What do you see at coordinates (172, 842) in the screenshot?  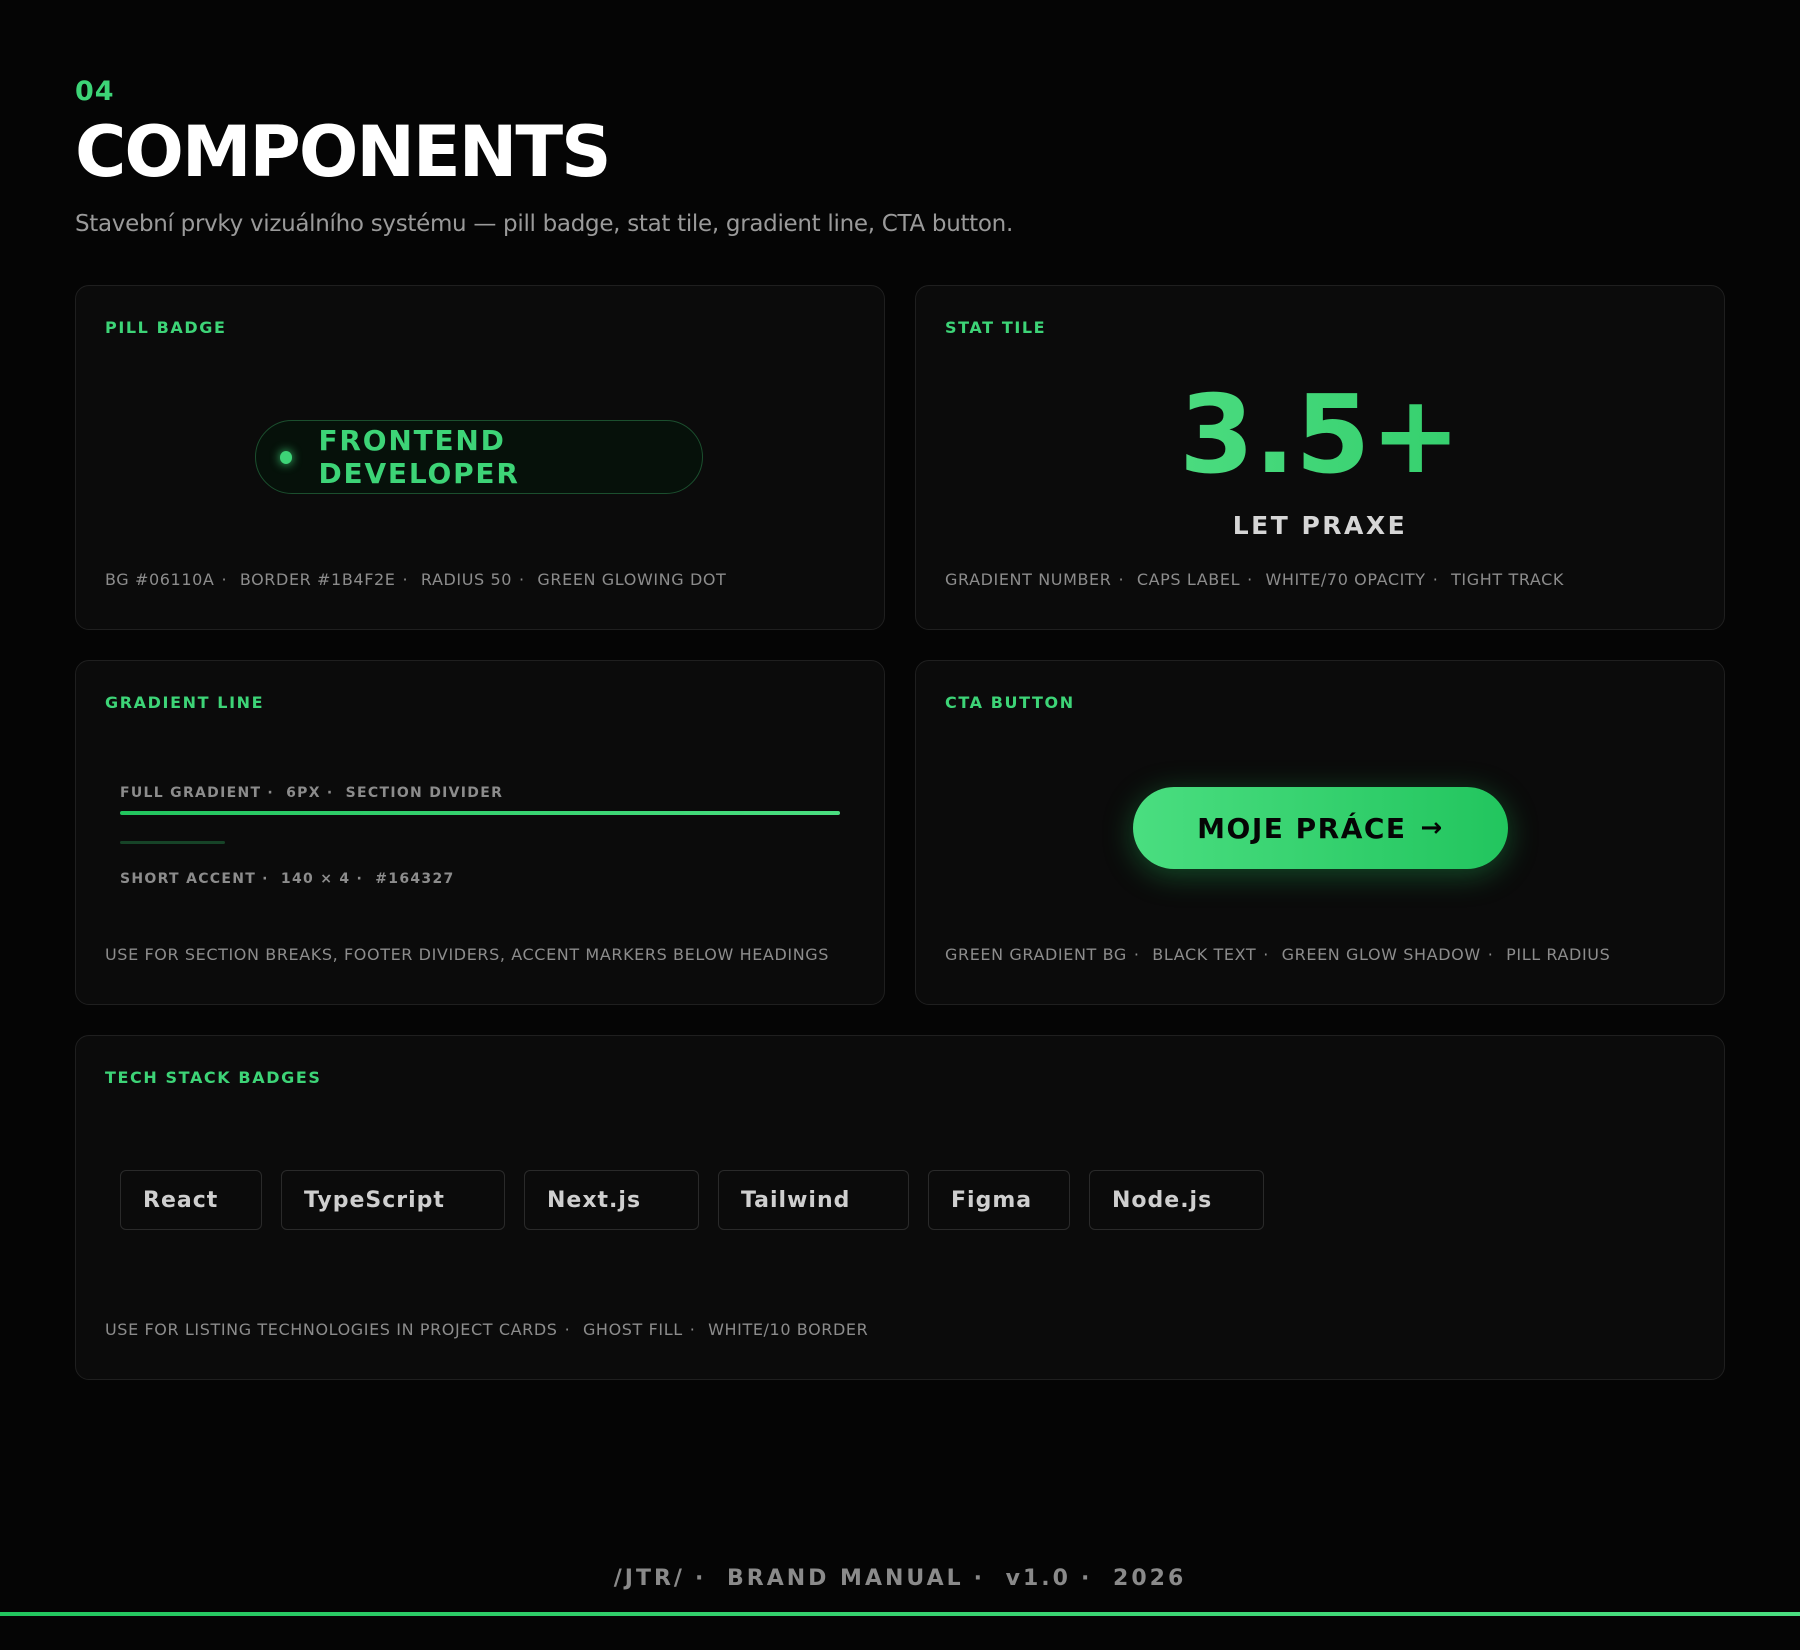 I see `short-accent-line` at bounding box center [172, 842].